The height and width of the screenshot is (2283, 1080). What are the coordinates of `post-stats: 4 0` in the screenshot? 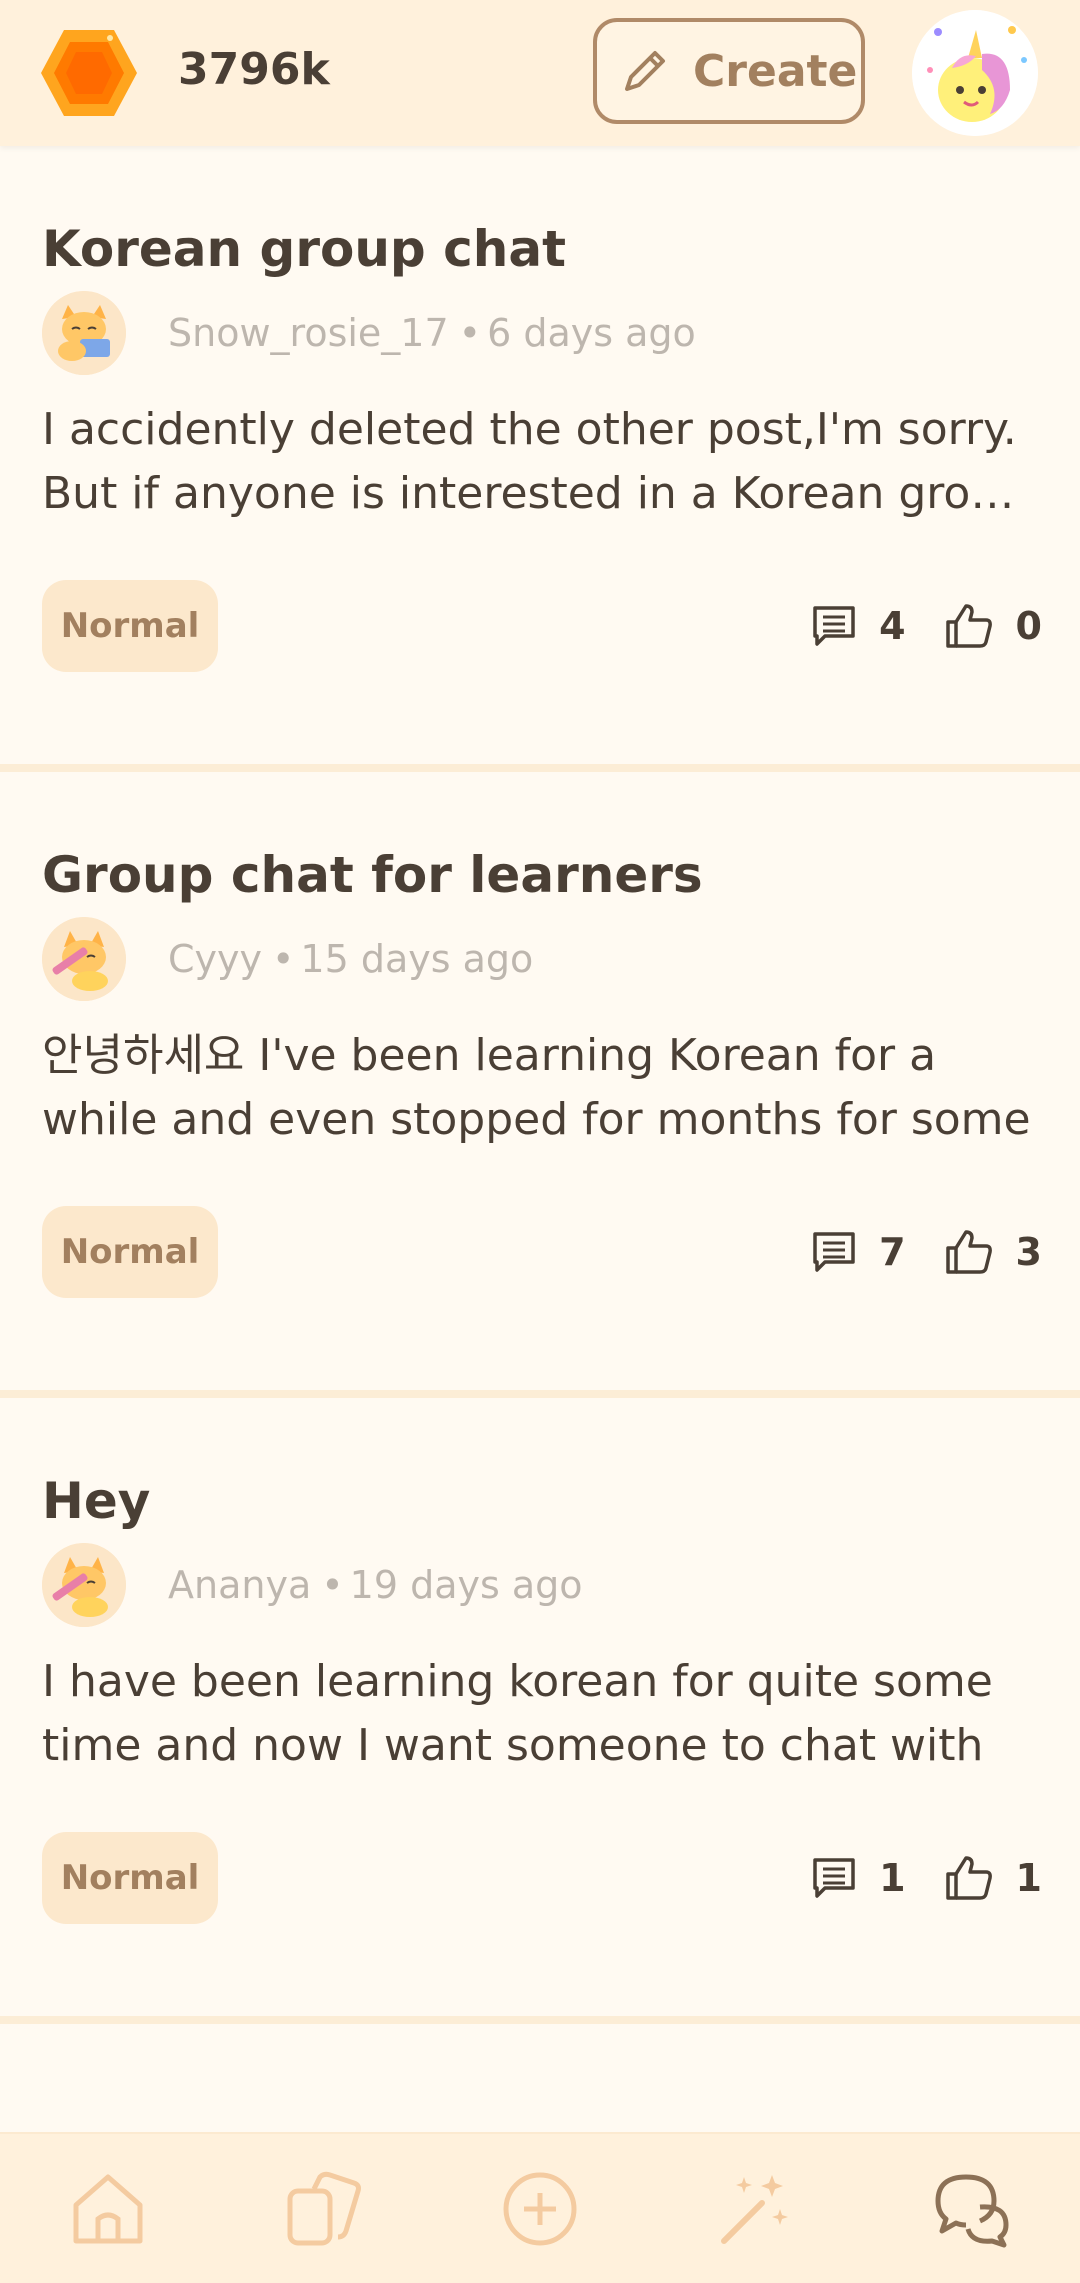 It's located at (926, 626).